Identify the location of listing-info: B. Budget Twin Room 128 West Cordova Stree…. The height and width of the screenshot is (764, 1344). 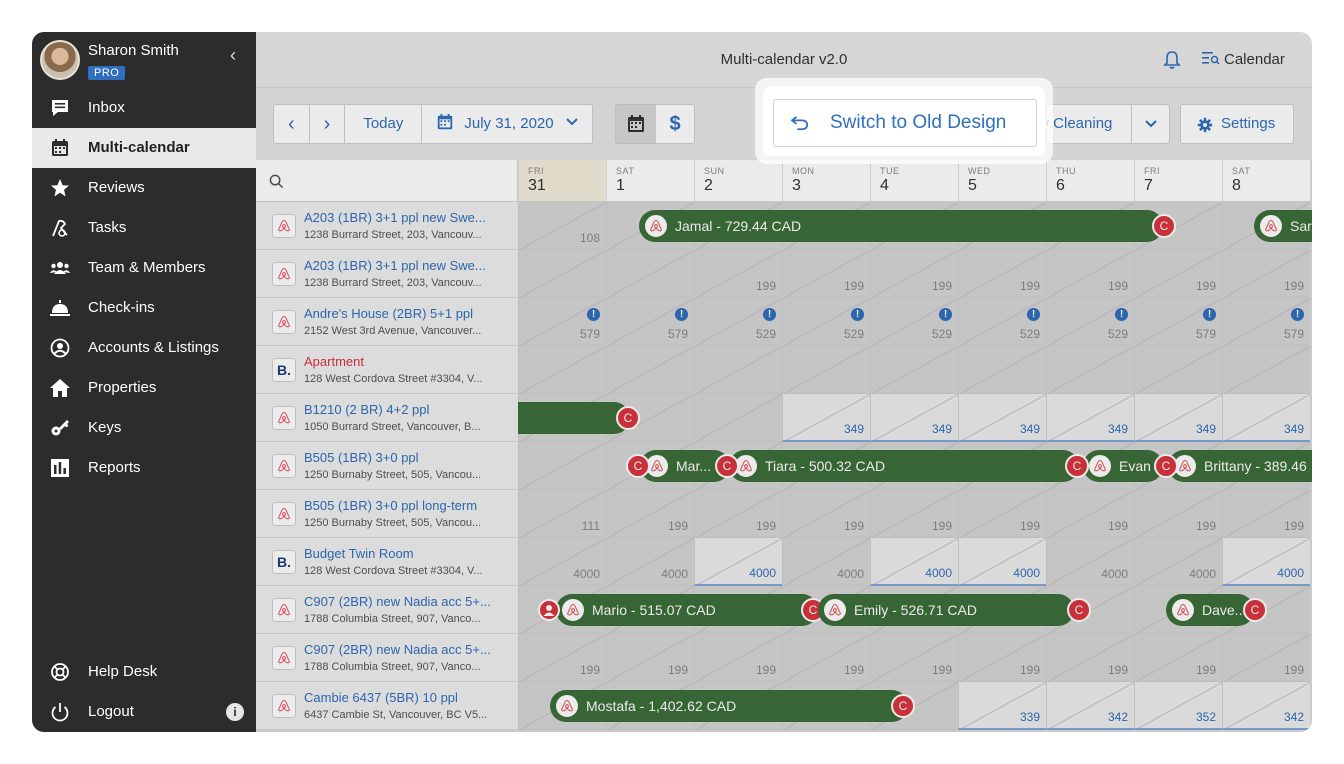
(387, 562).